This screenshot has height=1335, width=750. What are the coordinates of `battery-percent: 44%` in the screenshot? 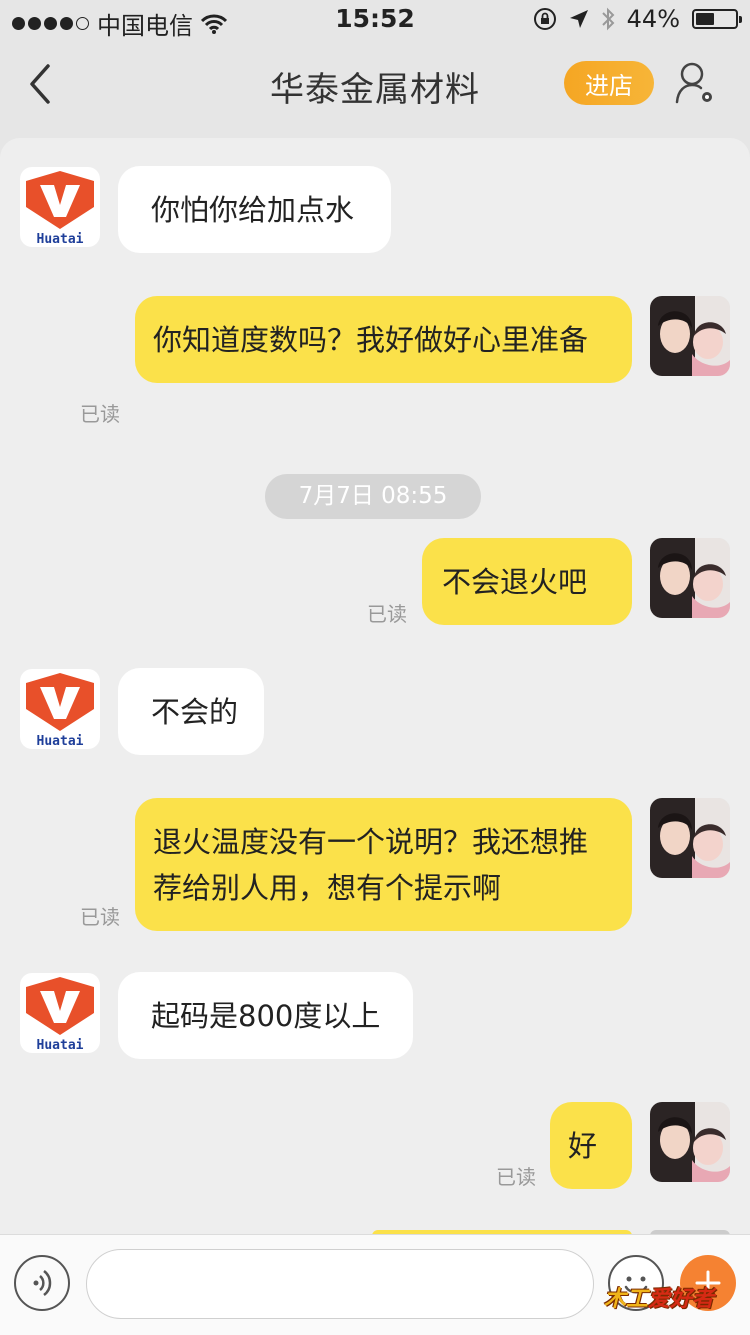 It's located at (653, 19).